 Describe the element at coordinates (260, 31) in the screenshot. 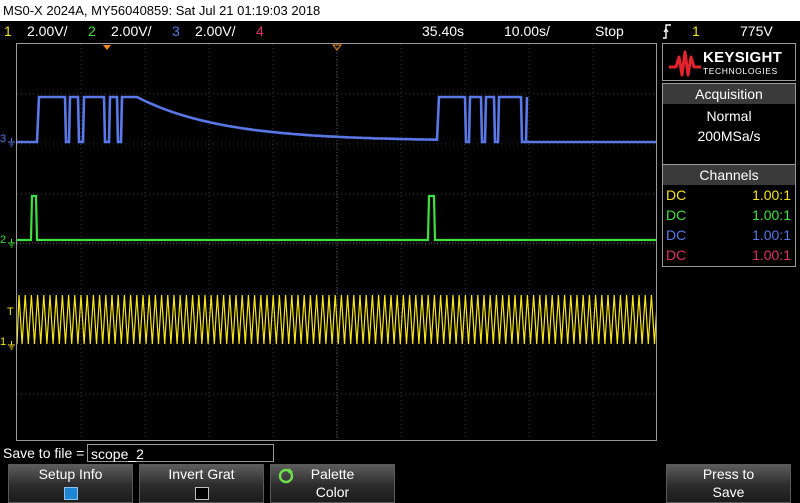

I see `ch4-number: 4` at that location.